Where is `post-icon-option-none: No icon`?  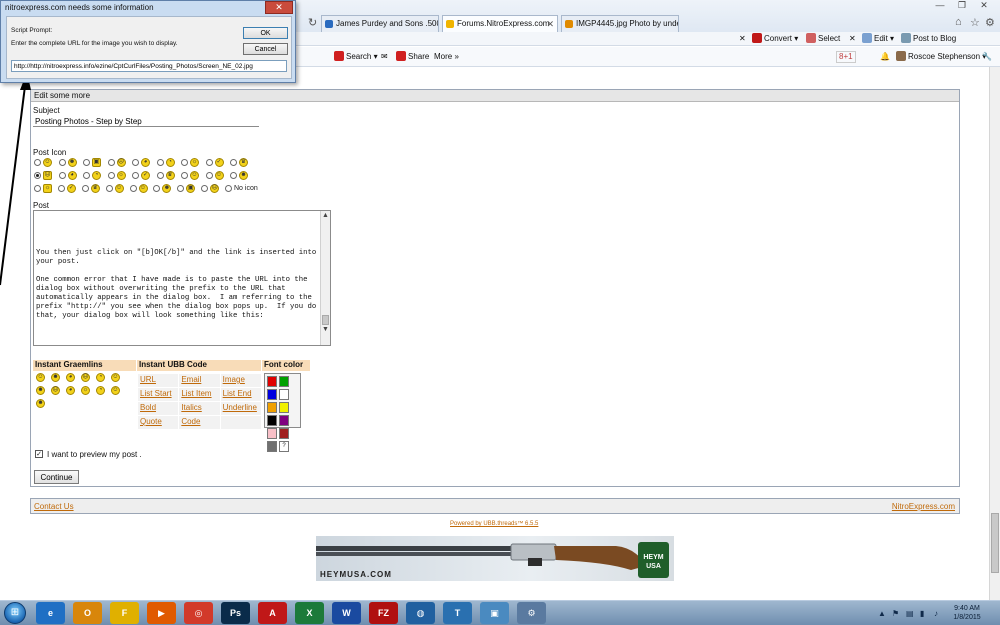 post-icon-option-none: No icon is located at coordinates (244, 189).